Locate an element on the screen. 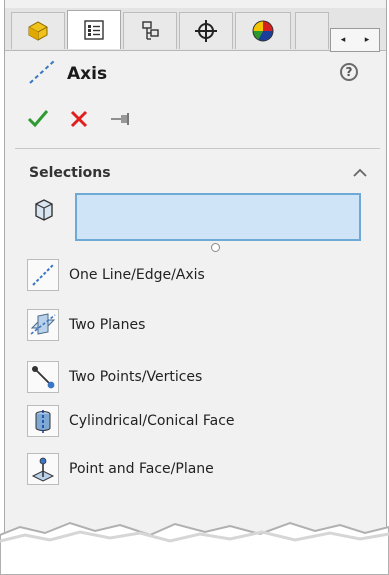 This screenshot has height=575, width=389. scroll-left-icon: ◂ is located at coordinates (343, 40).